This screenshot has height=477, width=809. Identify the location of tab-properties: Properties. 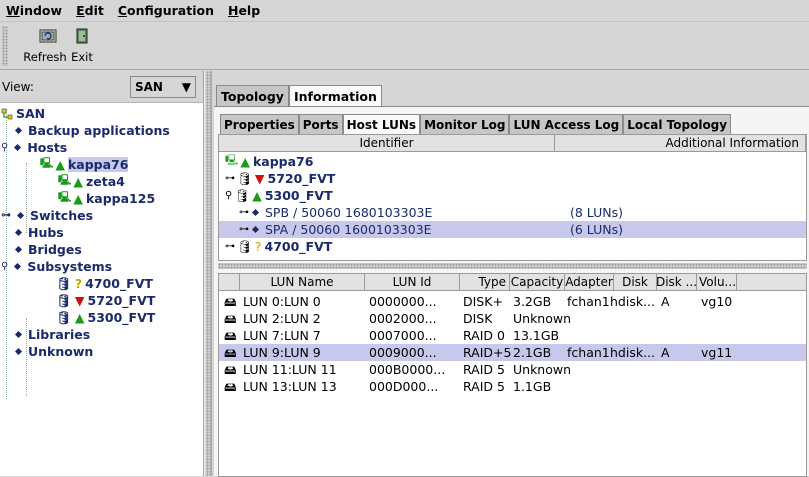
(259, 124).